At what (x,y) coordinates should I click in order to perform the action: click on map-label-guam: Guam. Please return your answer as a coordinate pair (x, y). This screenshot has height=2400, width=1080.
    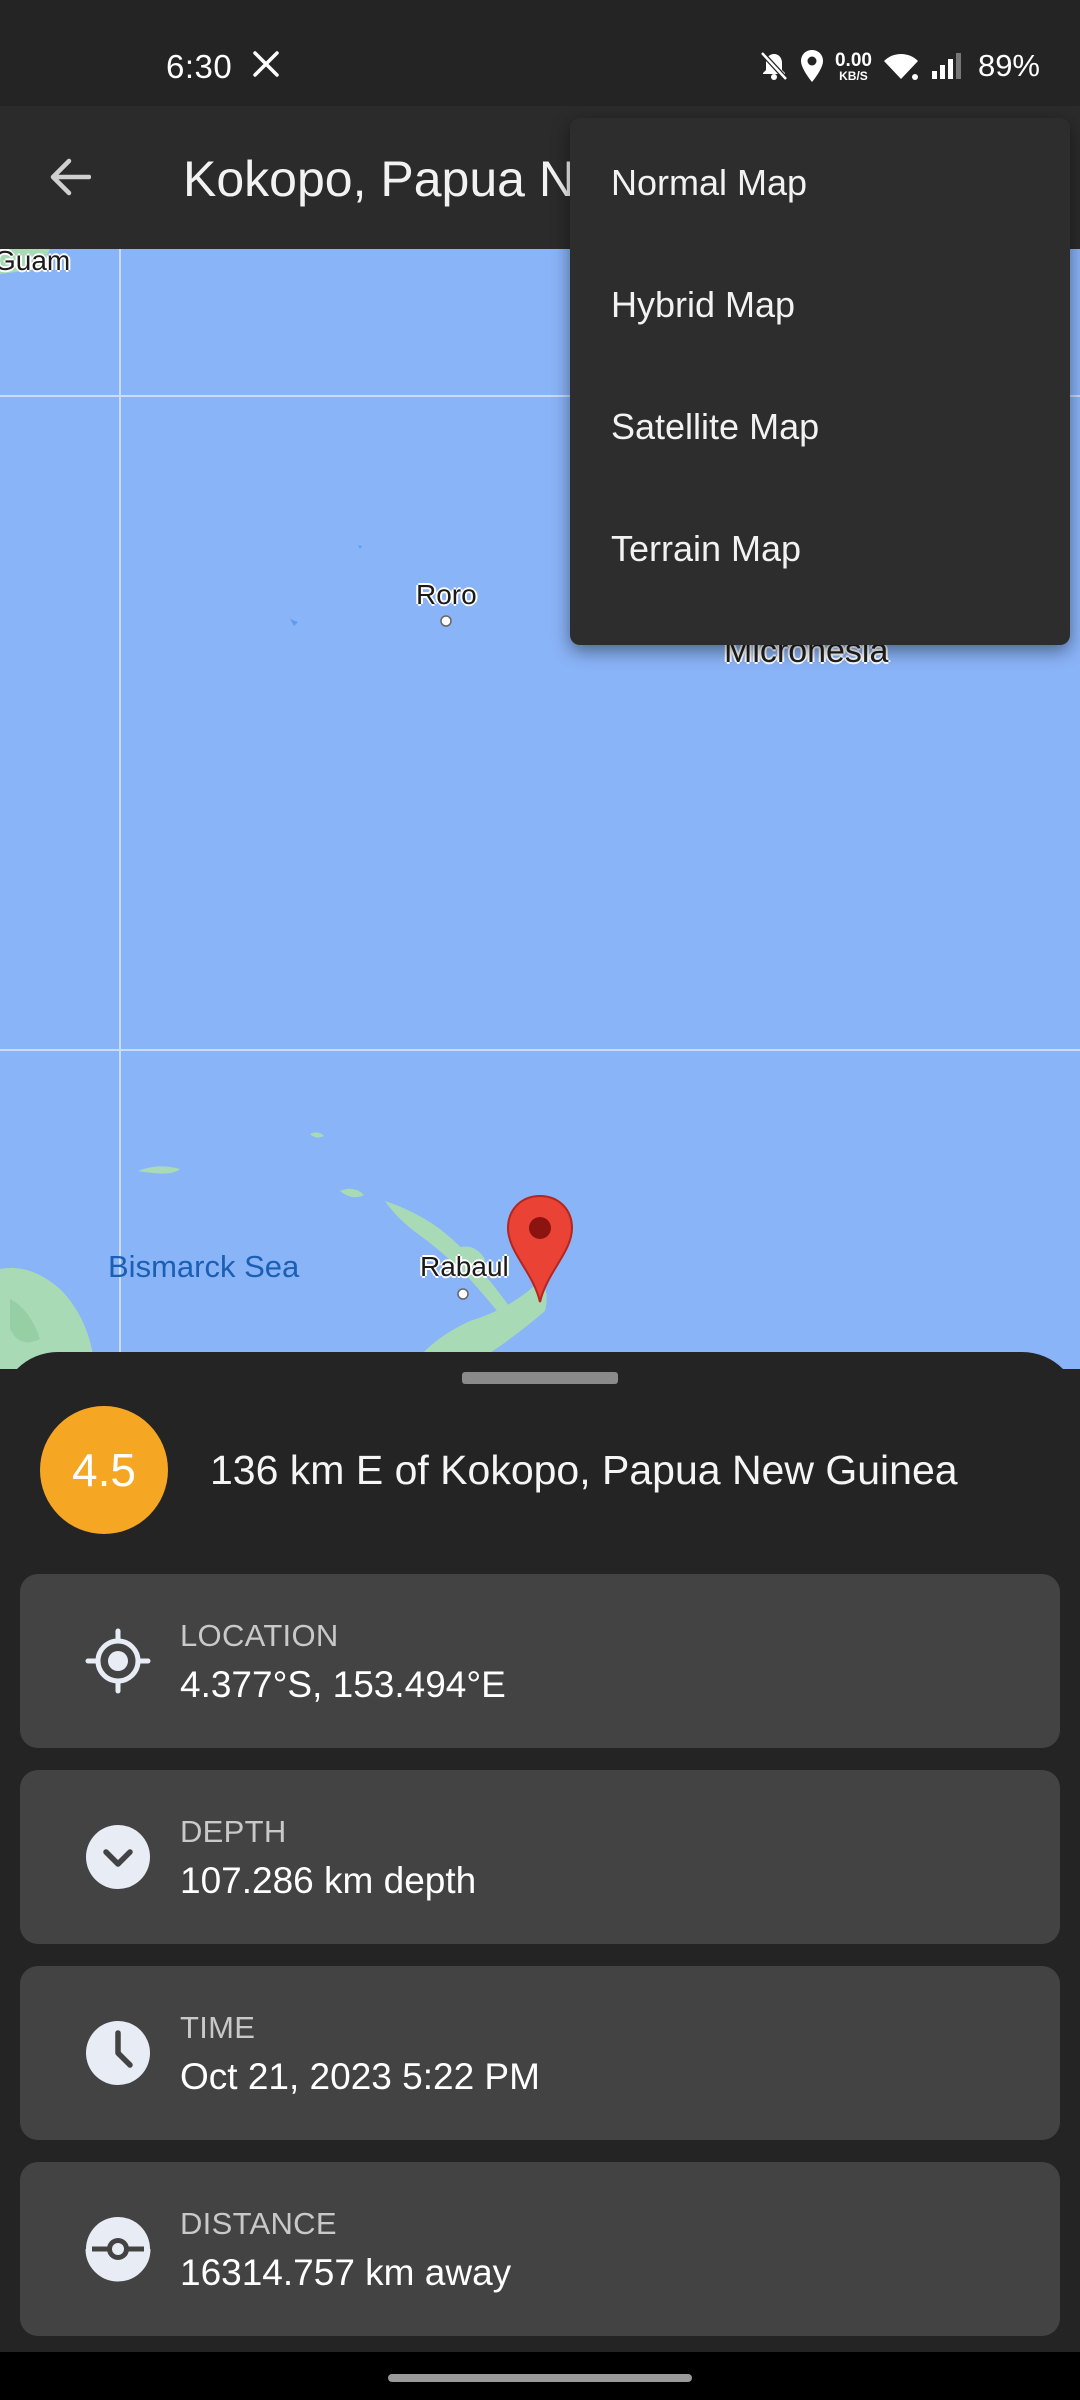
    Looking at the image, I should click on (35, 262).